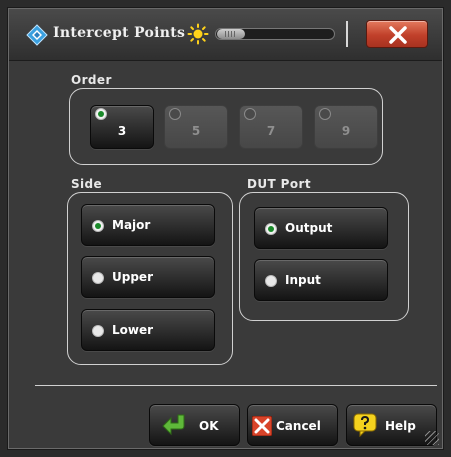  What do you see at coordinates (132, 277) in the screenshot?
I see `upper-label: Upper` at bounding box center [132, 277].